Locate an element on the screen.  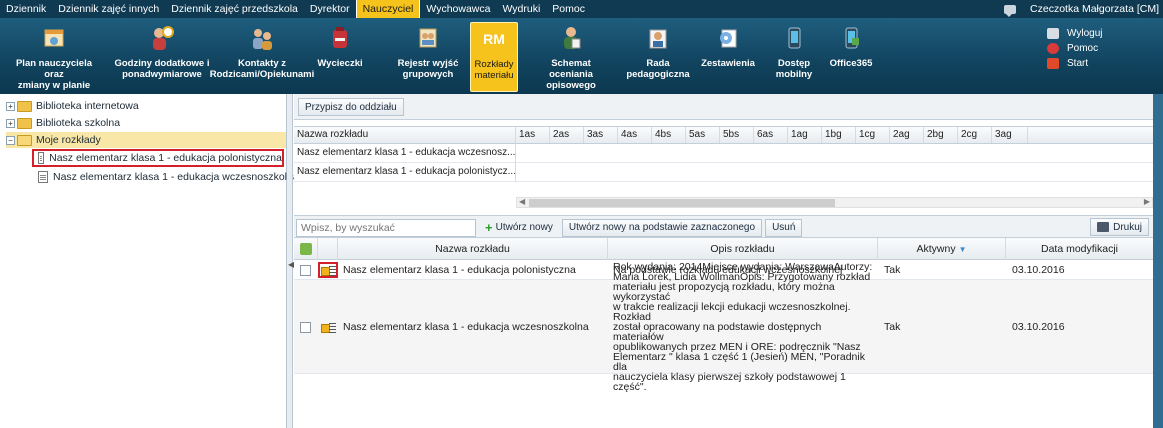
select-all-icon is located at coordinates (305, 249).